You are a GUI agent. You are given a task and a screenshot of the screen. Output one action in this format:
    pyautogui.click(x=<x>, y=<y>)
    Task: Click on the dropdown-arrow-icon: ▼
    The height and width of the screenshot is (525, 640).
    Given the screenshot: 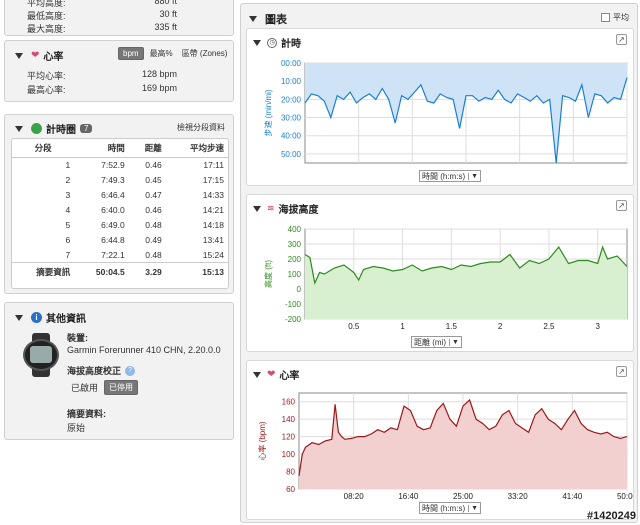 What is the action you would take?
    pyautogui.click(x=454, y=342)
    